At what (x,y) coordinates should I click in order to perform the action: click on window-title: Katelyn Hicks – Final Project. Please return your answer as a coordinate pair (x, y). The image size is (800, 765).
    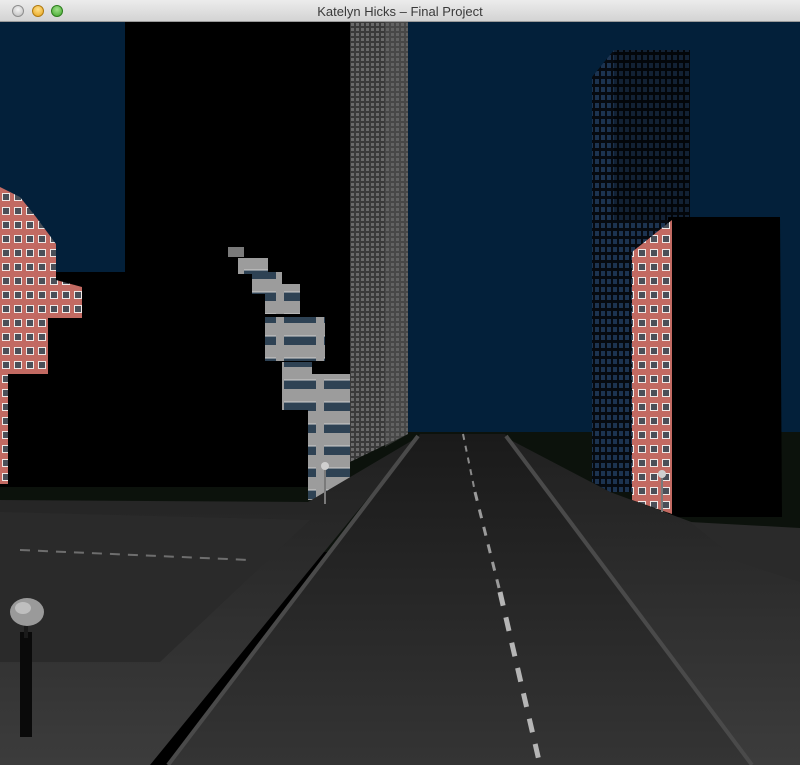
    Looking at the image, I should click on (400, 11).